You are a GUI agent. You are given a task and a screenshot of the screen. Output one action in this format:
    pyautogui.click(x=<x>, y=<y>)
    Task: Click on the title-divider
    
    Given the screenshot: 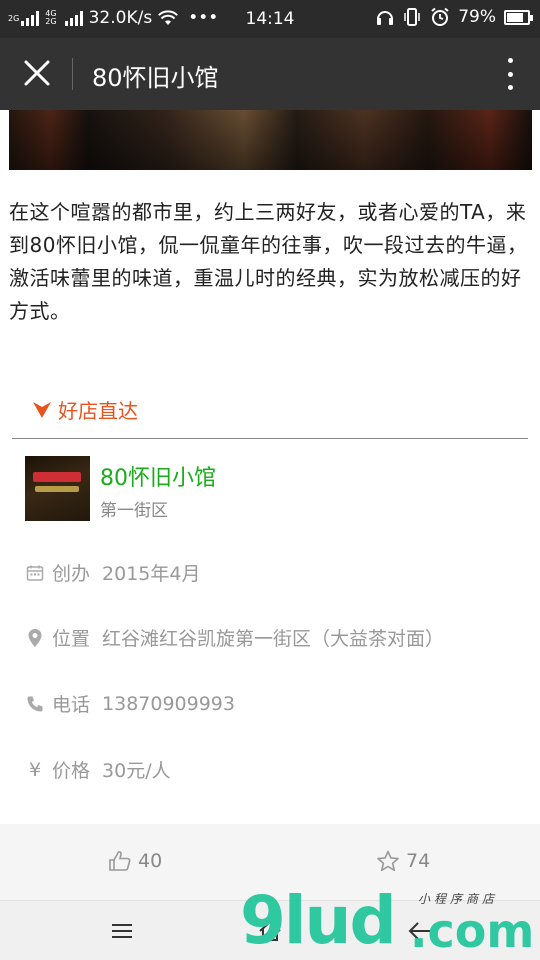 What is the action you would take?
    pyautogui.click(x=72, y=74)
    